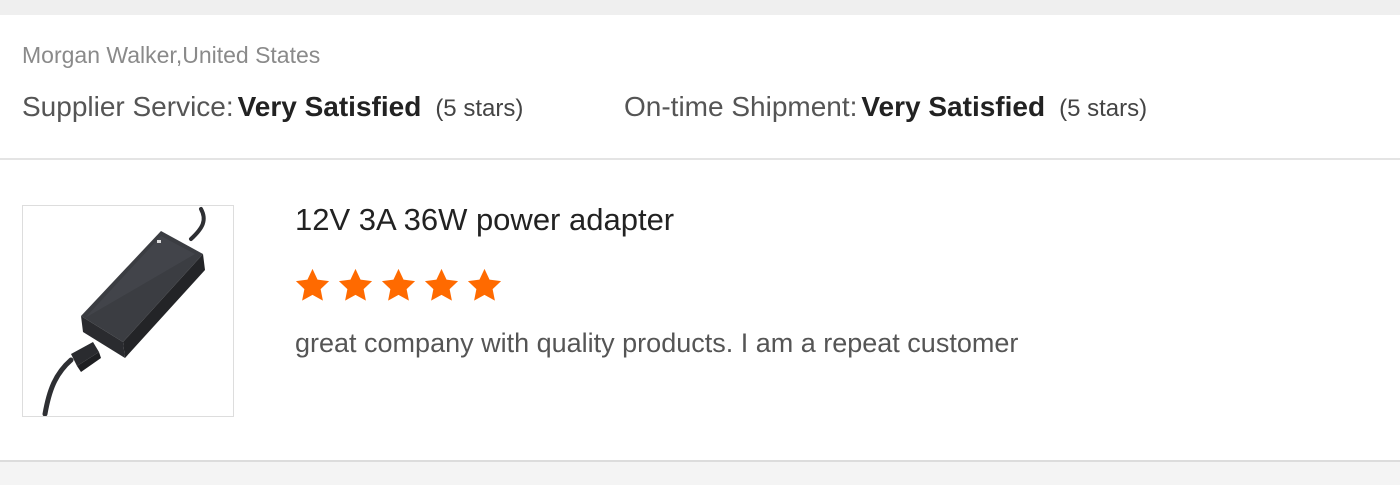 This screenshot has width=1400, height=485. I want to click on star-rating, so click(398, 285).